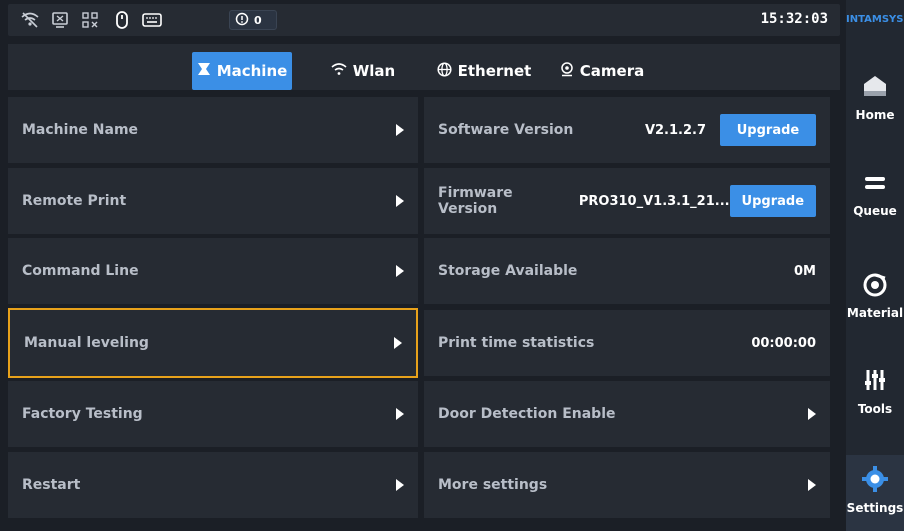  Describe the element at coordinates (122, 20) in the screenshot. I see `mouse-icon` at that location.